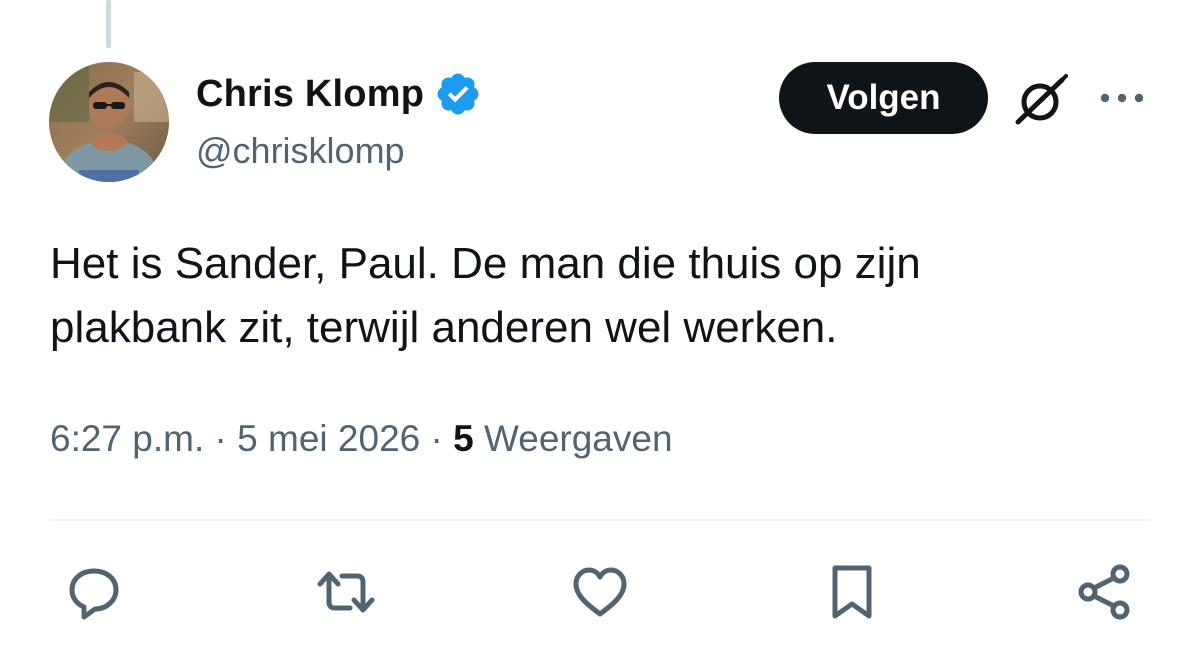  What do you see at coordinates (108, 24) in the screenshot?
I see `thread-connector-line` at bounding box center [108, 24].